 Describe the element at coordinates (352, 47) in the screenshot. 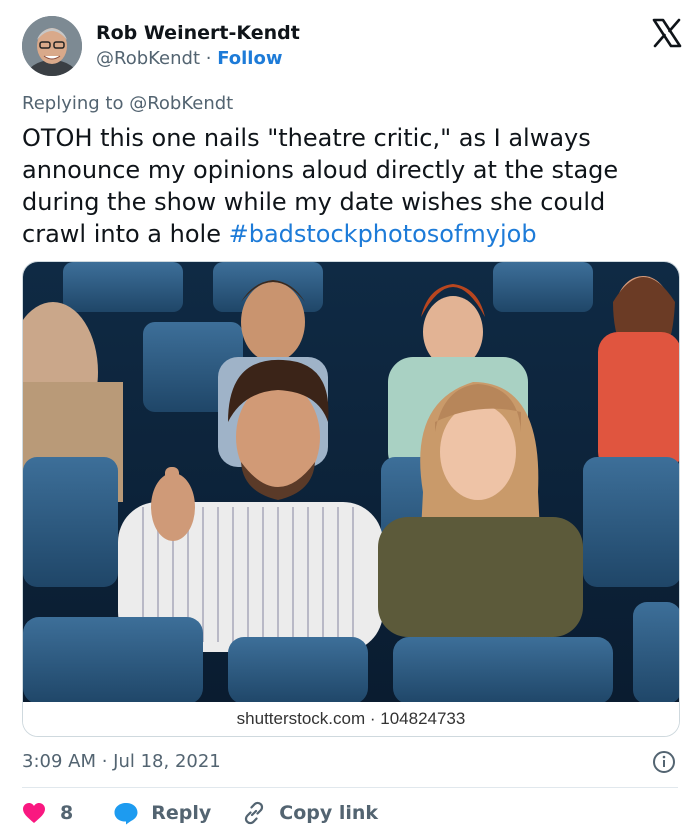

I see `tweet-header: Rob Weinert-Kendt @RobKendt · Follow` at that location.